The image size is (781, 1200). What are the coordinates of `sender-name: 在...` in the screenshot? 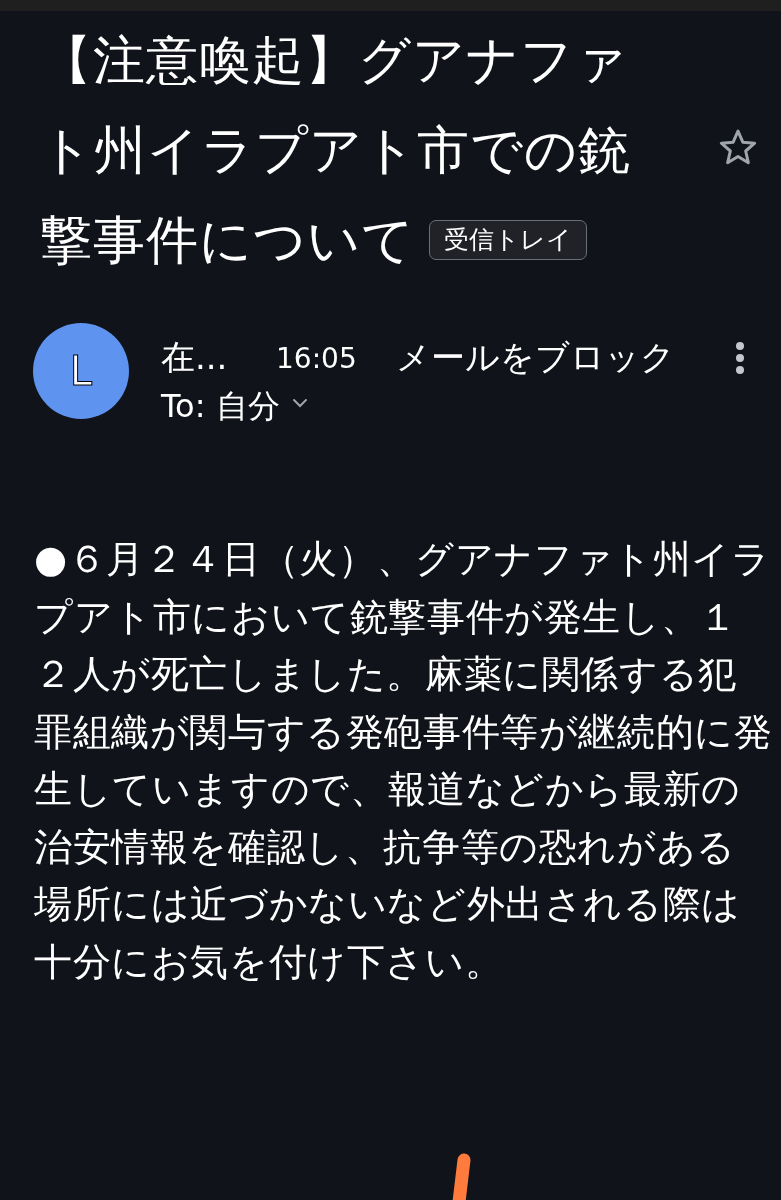 It's located at (195, 357).